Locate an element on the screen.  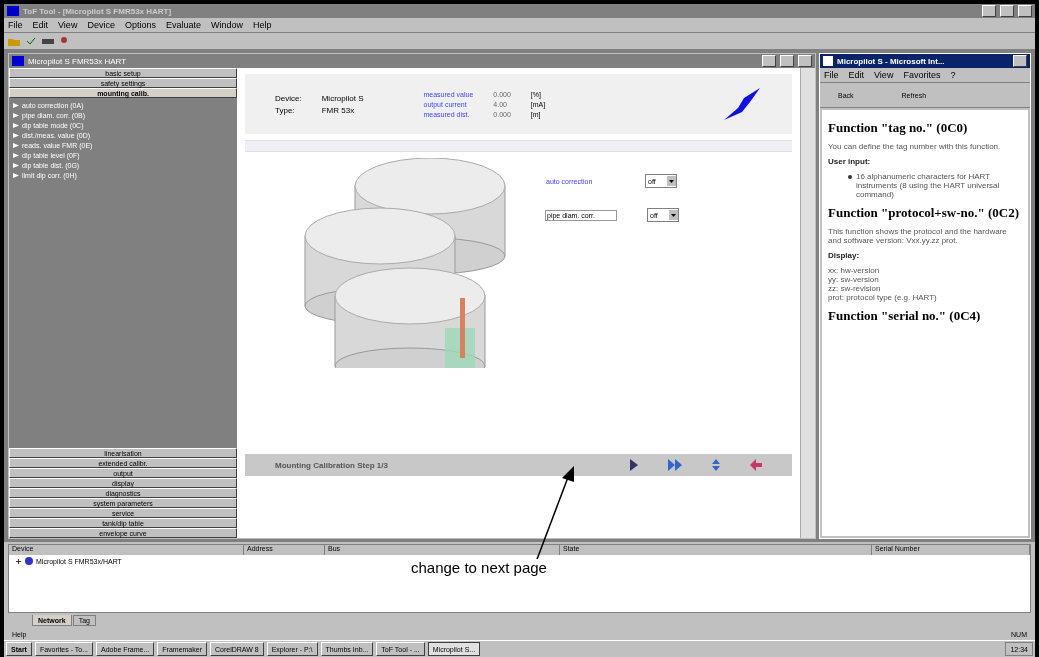
check-icon is located at coordinates (31, 41).